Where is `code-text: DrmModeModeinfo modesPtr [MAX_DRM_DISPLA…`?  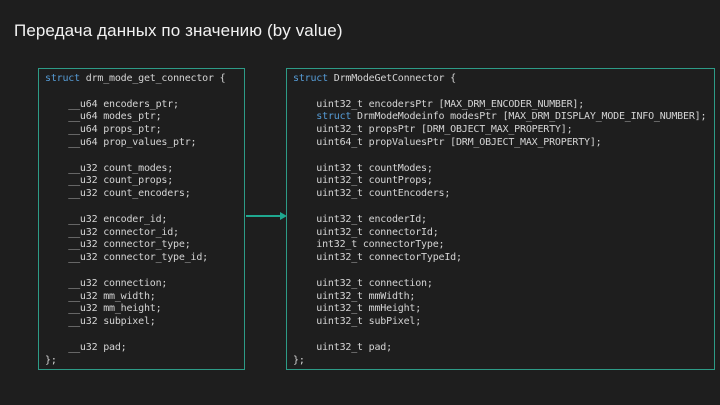
code-text: DrmModeModeinfo modesPtr [MAX_DRM_DISPLA… is located at coordinates (529, 117).